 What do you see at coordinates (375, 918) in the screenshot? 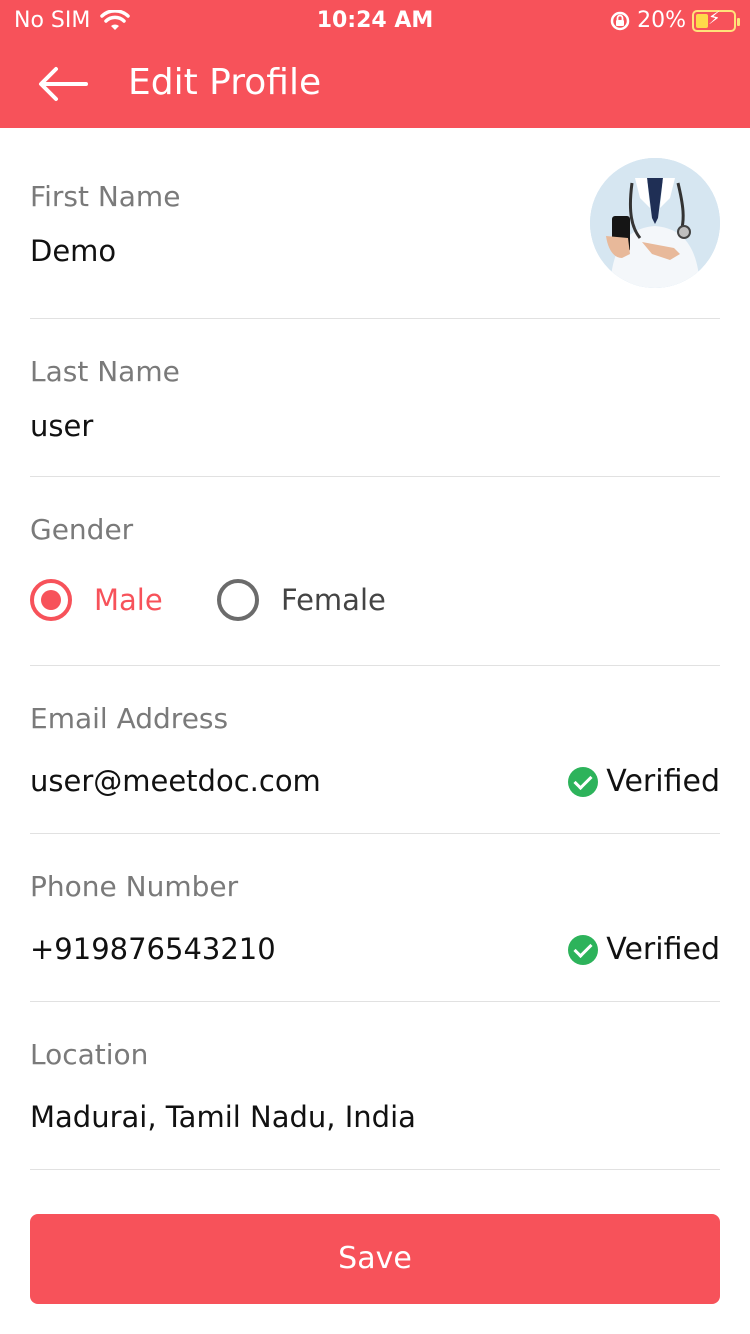
I see `phone-section: Phone Number +919876543210 Verified` at bounding box center [375, 918].